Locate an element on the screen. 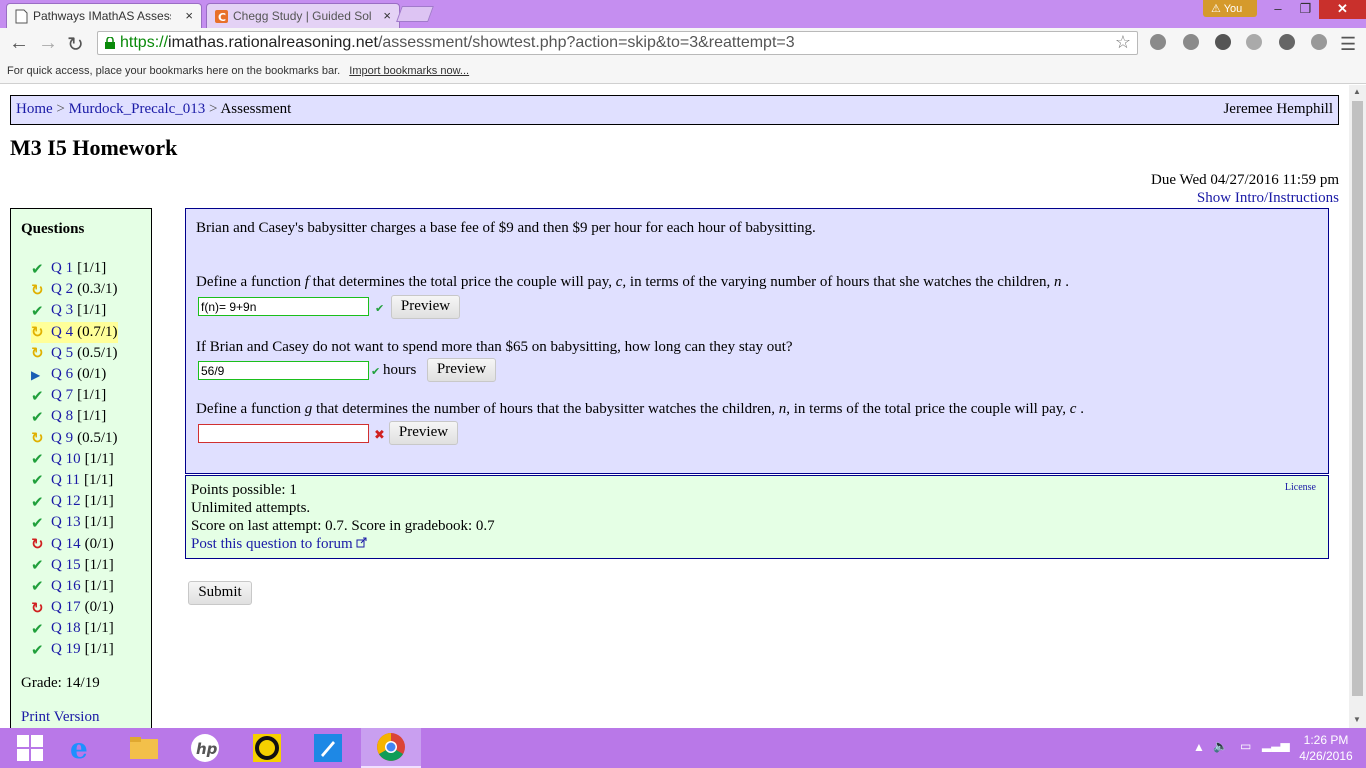  question-list-item: ✔ Q 12 [1/1] is located at coordinates (74, 501).